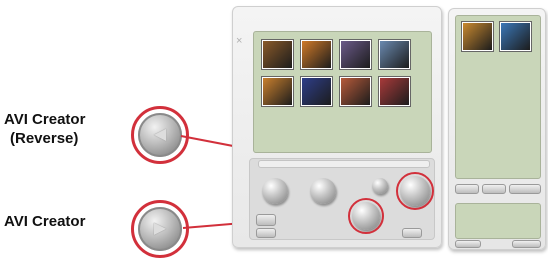 Image resolution: width=548 pixels, height=258 pixels. What do you see at coordinates (239, 41) in the screenshot?
I see `close-icon: ×` at bounding box center [239, 41].